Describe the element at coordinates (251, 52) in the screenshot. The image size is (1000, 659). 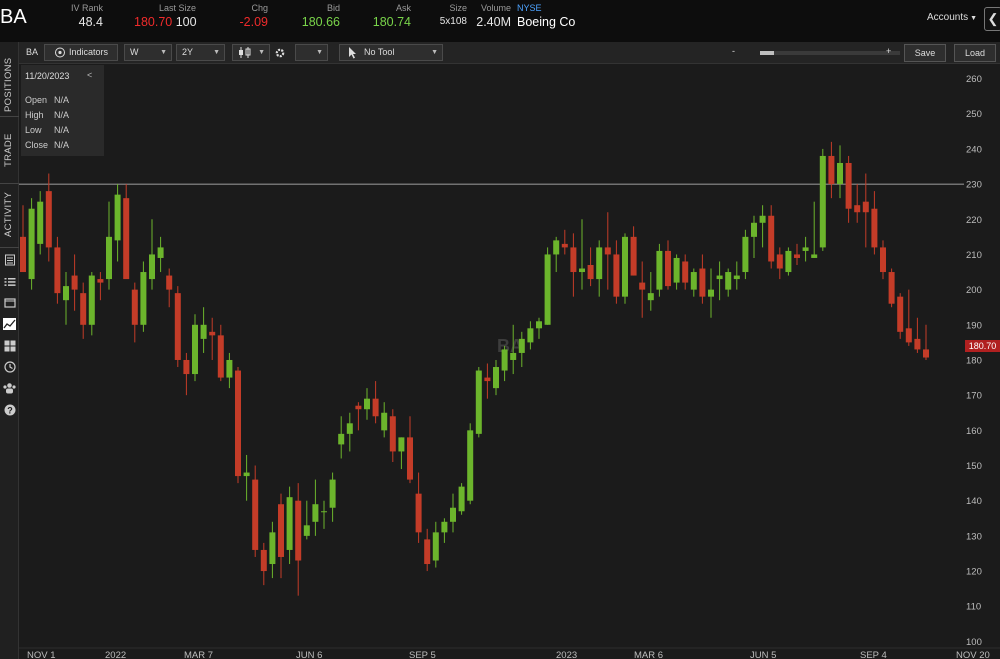
I see `chart-type-select: ▼` at that location.